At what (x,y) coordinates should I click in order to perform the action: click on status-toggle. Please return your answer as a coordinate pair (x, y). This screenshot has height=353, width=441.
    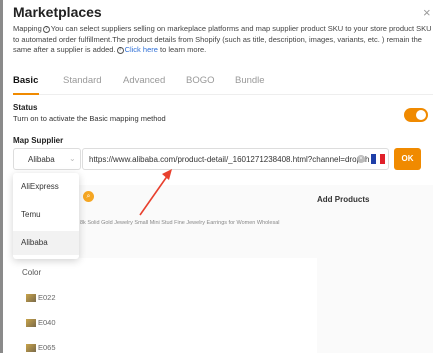
    Looking at the image, I should click on (416, 115).